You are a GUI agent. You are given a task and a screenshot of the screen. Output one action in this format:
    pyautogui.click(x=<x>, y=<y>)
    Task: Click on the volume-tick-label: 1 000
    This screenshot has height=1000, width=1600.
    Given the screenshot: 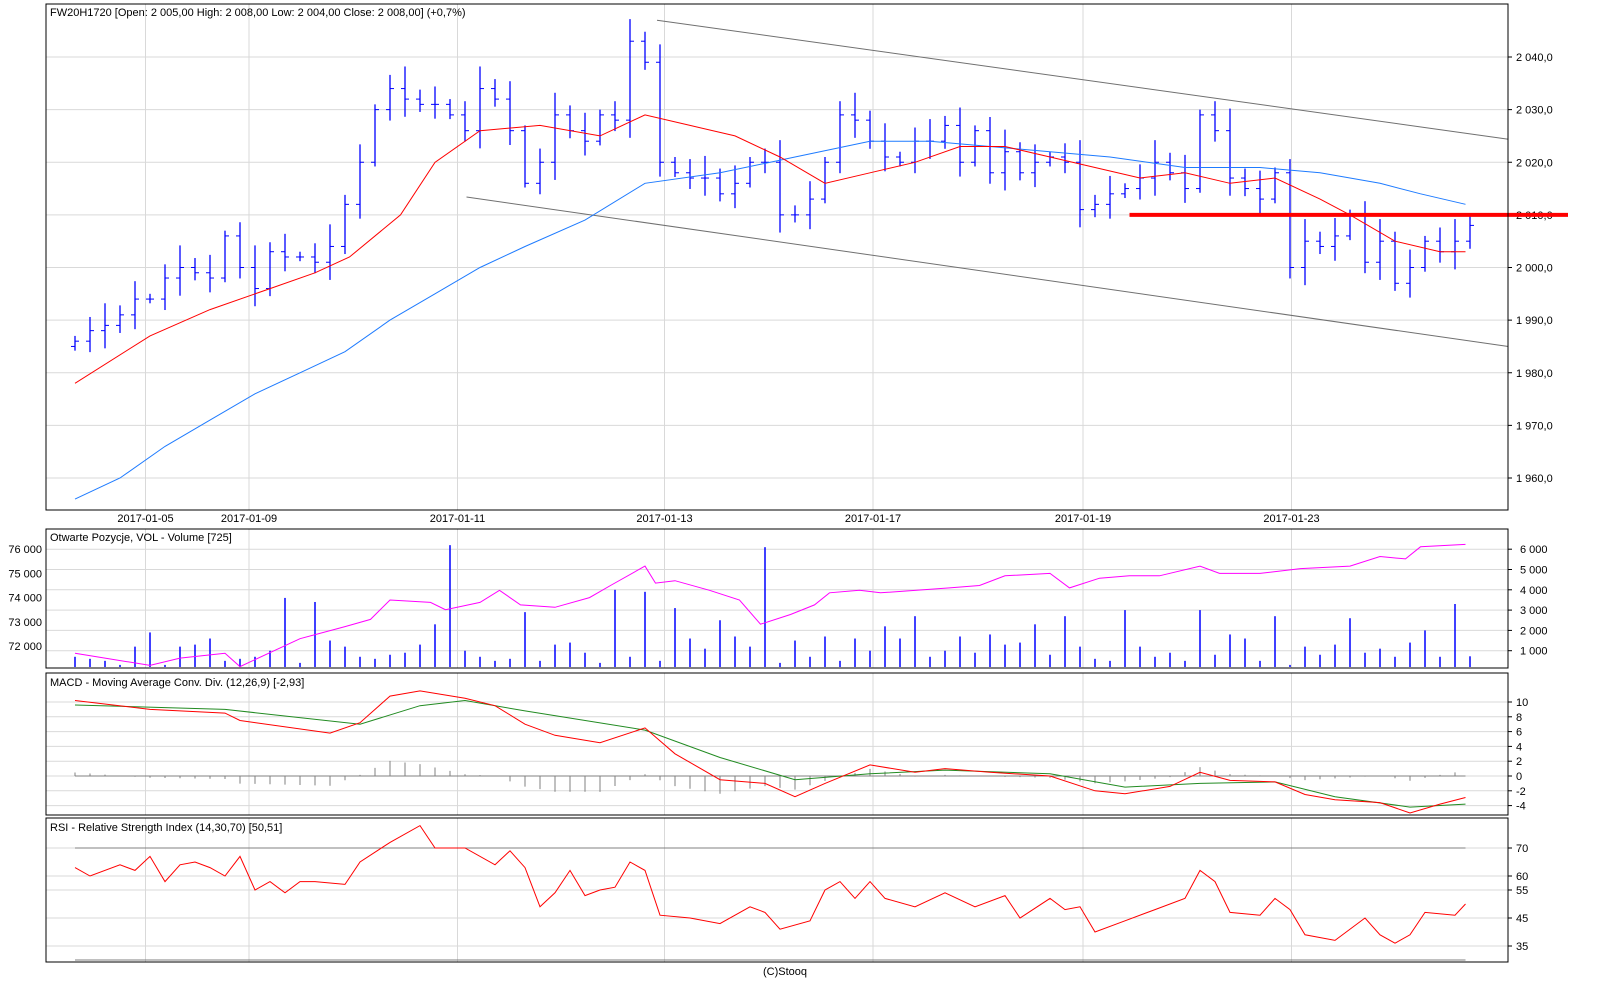 What is the action you would take?
    pyautogui.click(x=1534, y=652)
    